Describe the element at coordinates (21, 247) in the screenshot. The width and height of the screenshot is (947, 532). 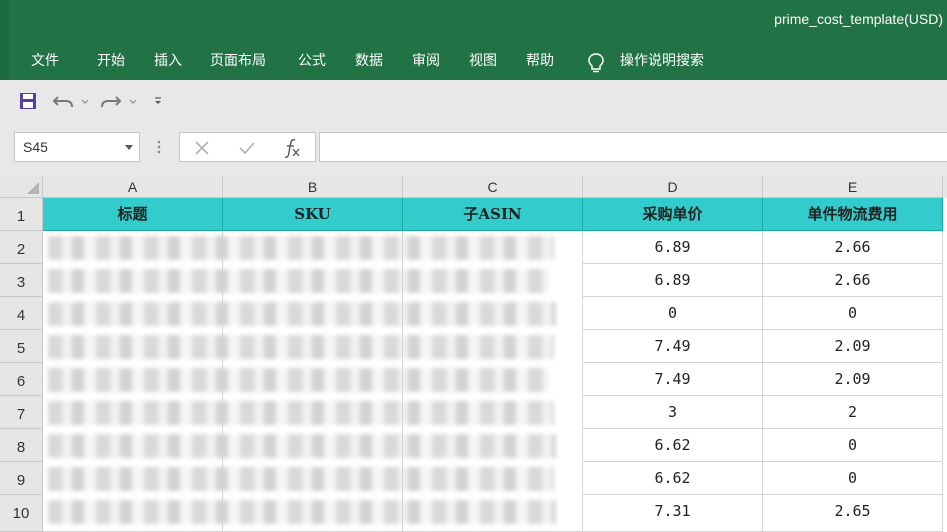
I see `row-header-2: 2` at that location.